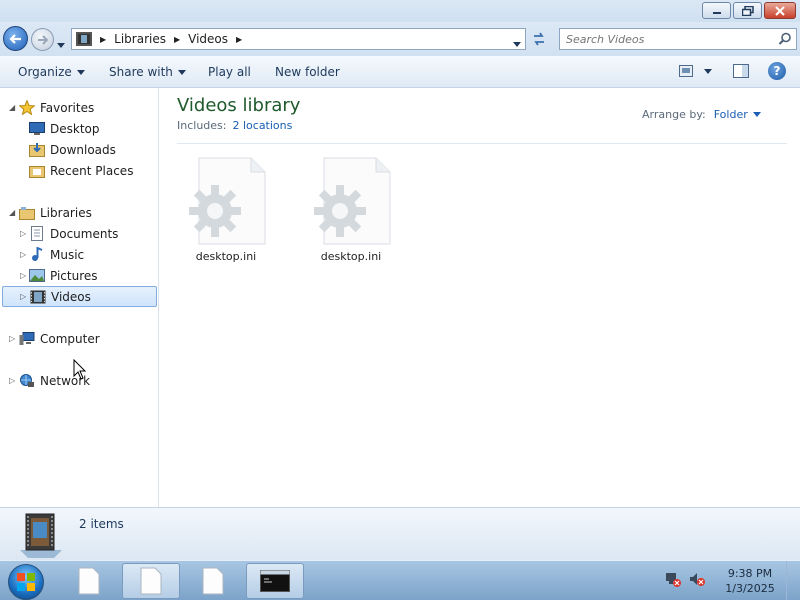 This screenshot has height=600, width=800. I want to click on taskbar-clock: 9:38 PM 1/3/2025, so click(750, 581).